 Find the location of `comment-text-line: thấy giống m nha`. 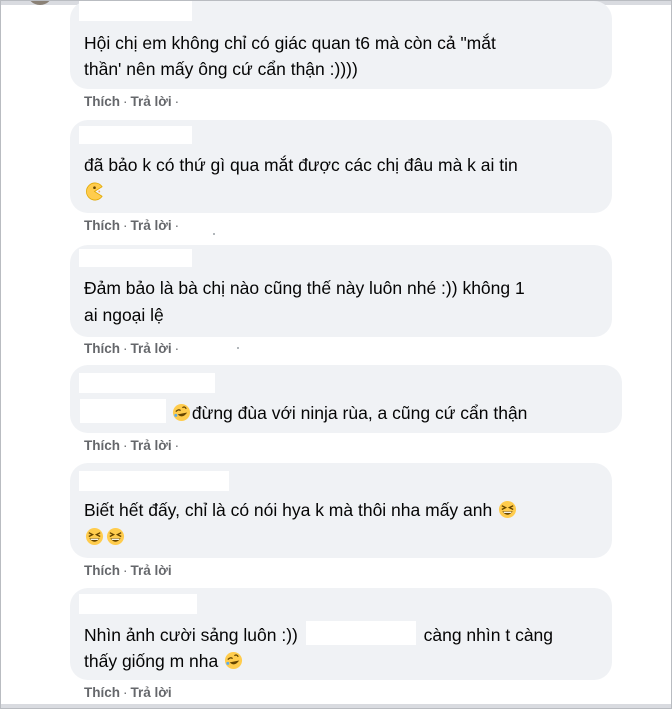

comment-text-line: thấy giống m nha is located at coordinates (164, 661).